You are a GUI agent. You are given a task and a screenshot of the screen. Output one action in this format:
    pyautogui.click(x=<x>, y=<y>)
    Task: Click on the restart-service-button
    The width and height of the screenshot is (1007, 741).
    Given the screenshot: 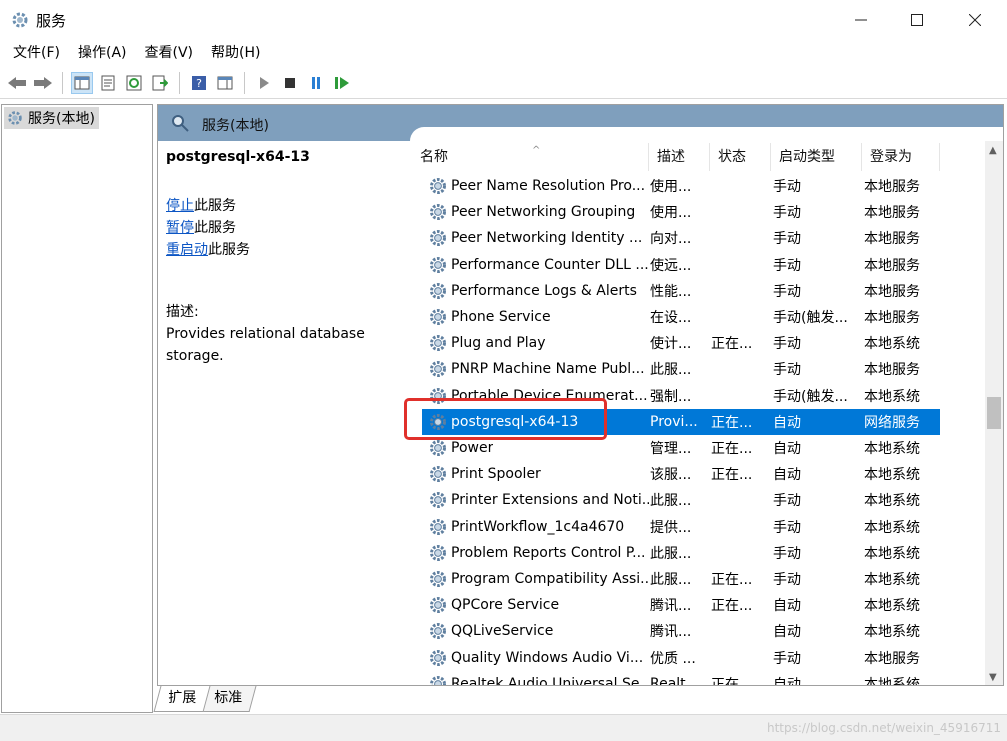 What is the action you would take?
    pyautogui.click(x=342, y=83)
    